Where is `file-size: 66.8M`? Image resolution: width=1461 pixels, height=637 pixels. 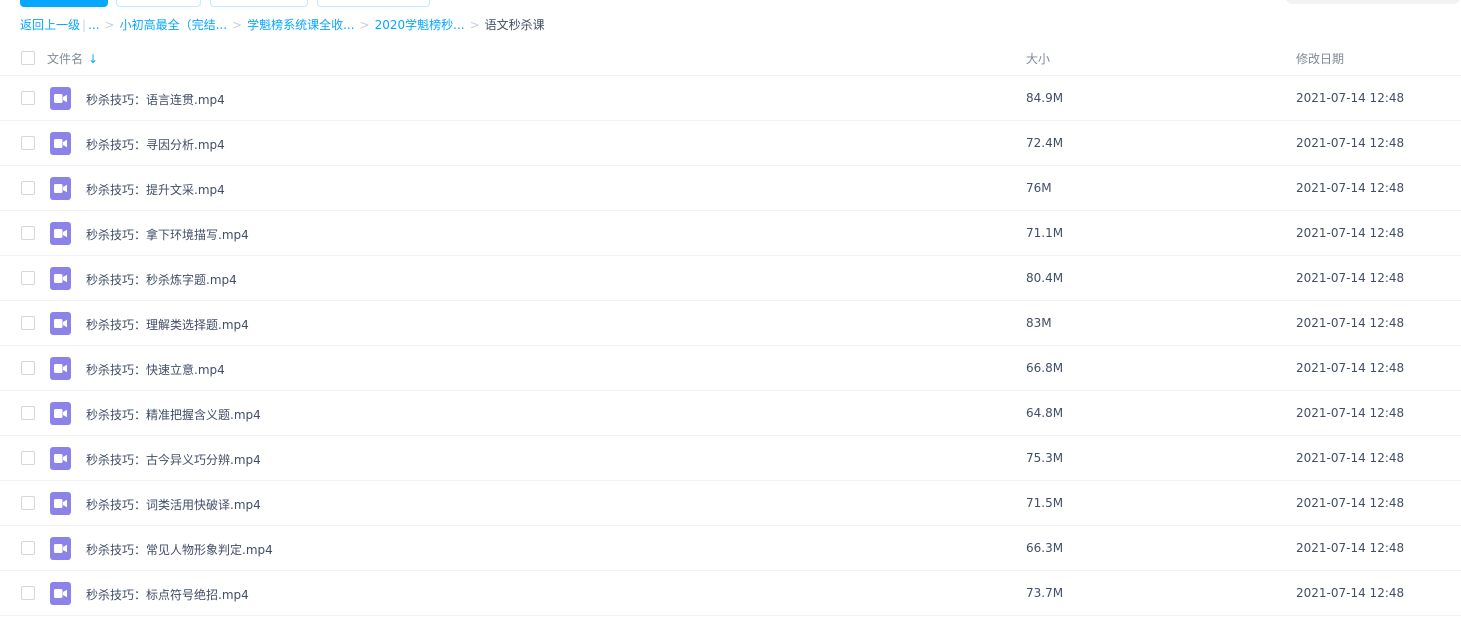
file-size: 66.8M is located at coordinates (1045, 368).